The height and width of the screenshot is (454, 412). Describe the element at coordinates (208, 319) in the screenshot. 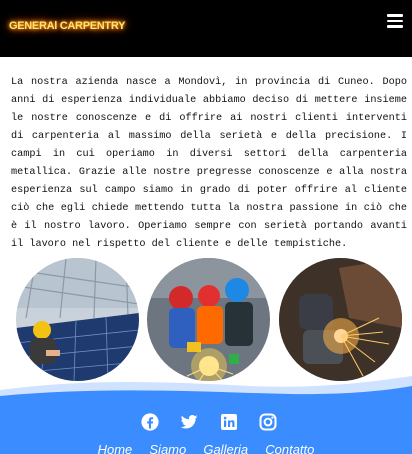

I see `photo-welding-team` at that location.